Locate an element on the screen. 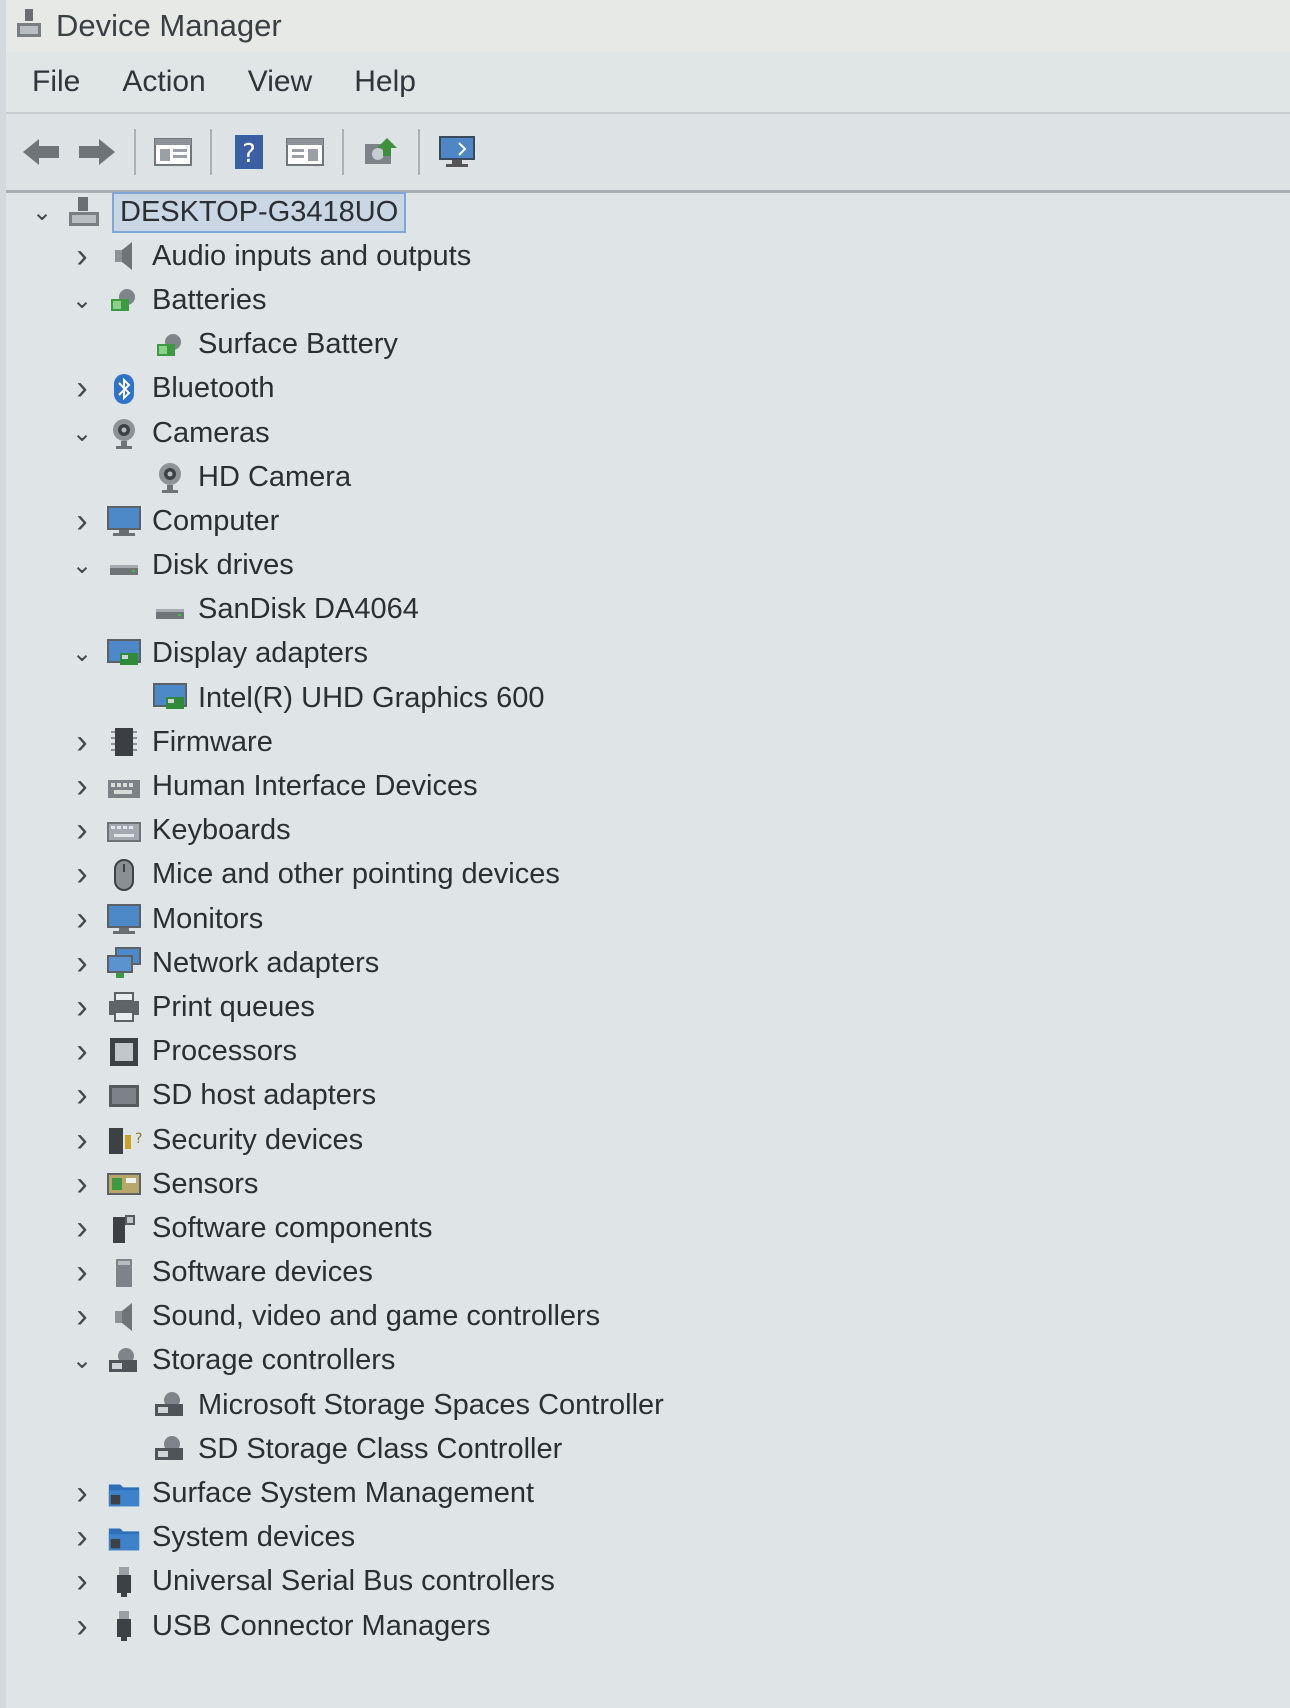 This screenshot has width=1290, height=1708. category-label: Batteries is located at coordinates (209, 299).